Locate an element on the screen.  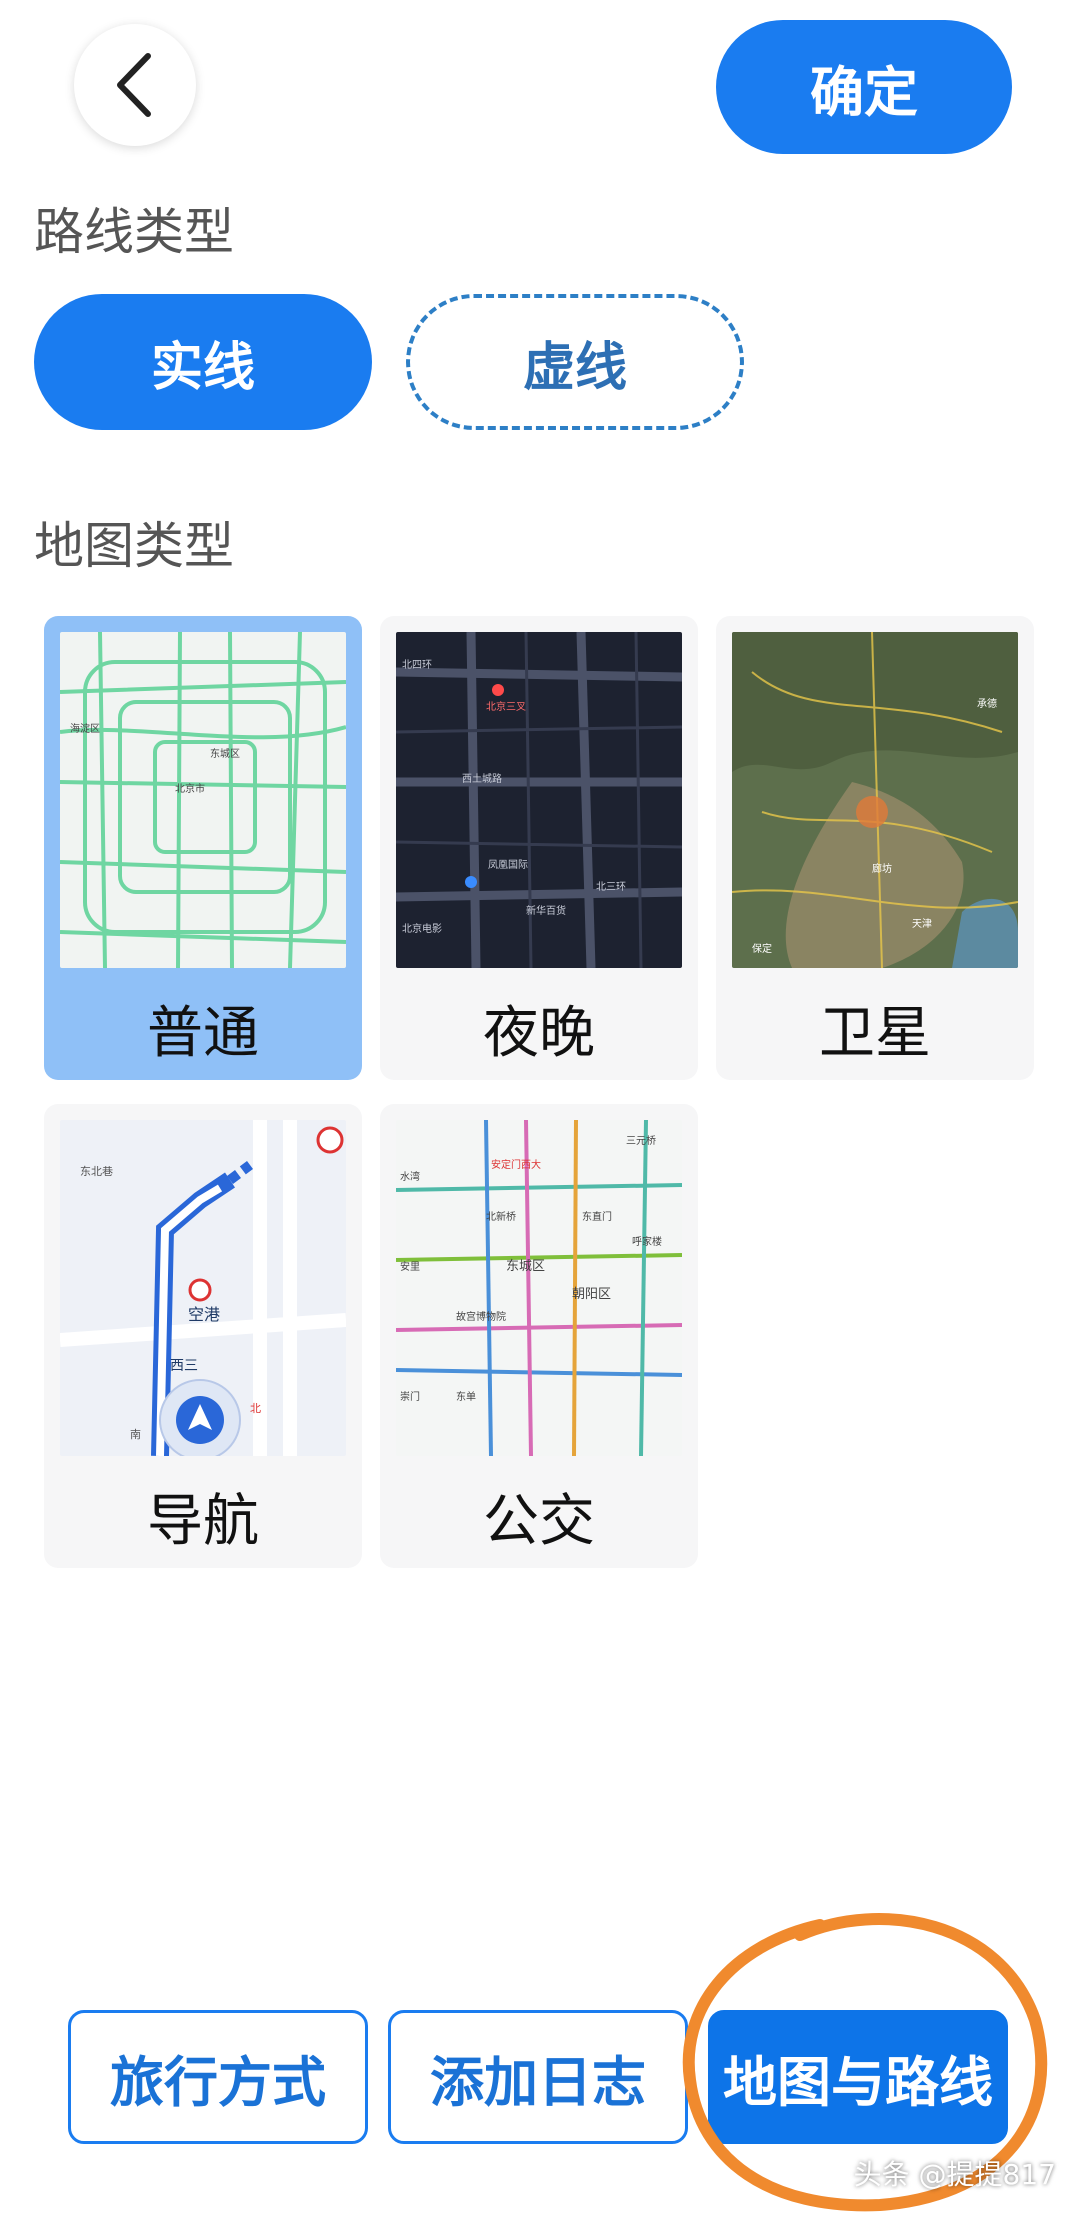
confirm-button: 确定 is located at coordinates (864, 87).